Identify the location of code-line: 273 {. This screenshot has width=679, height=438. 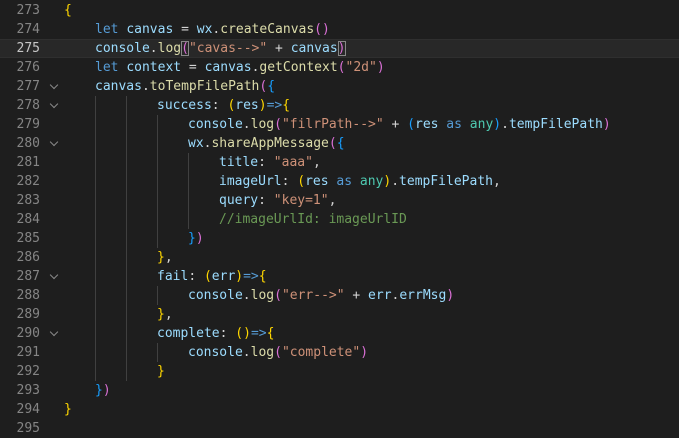
(339, 10).